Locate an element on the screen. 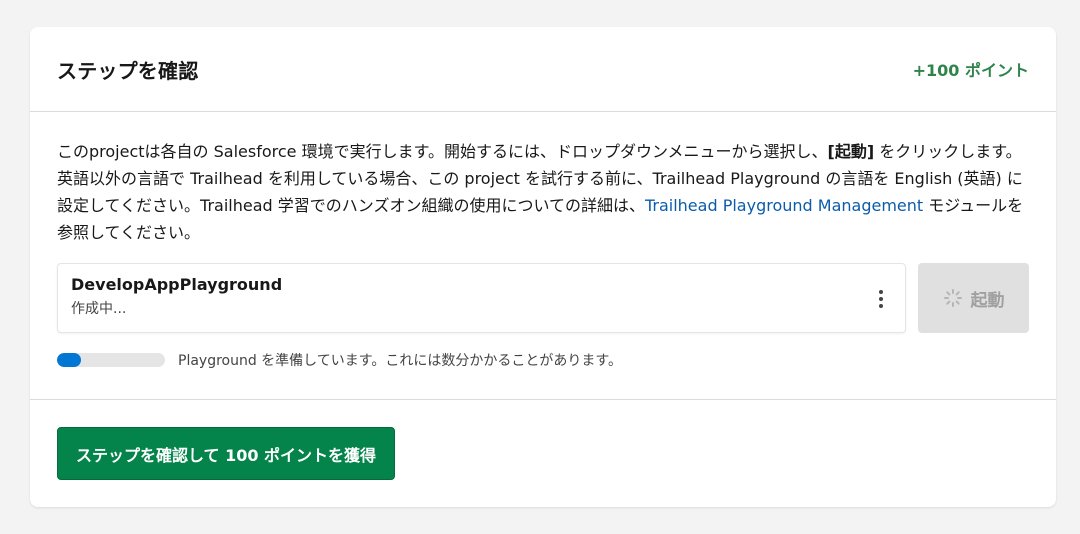  launch-button: 起動 is located at coordinates (973, 298).